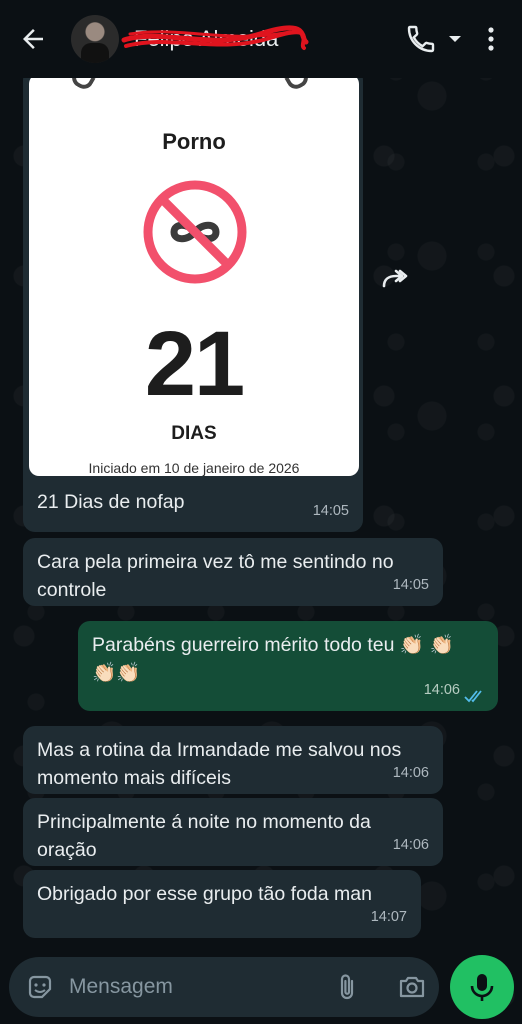 This screenshot has width=522, height=1024. Describe the element at coordinates (347, 987) in the screenshot. I see `paperclip-icon` at that location.